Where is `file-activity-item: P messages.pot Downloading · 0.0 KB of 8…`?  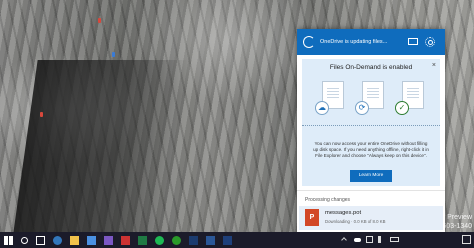
file-activity-item: P messages.pot Downloading · 0.0 KB of 8… is located at coordinates (371, 218).